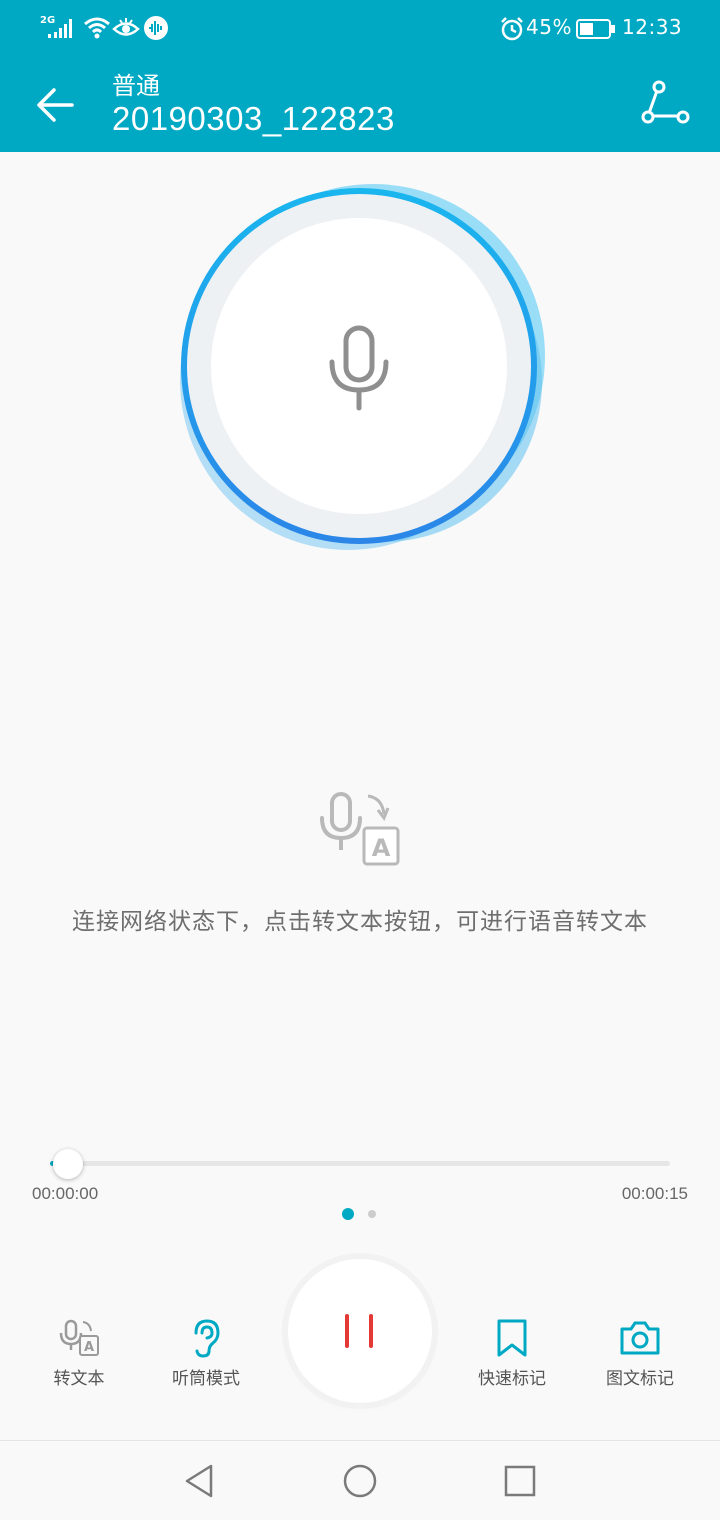 This screenshot has width=720, height=1520. What do you see at coordinates (512, 1338) in the screenshot?
I see `bookmark-icon` at bounding box center [512, 1338].